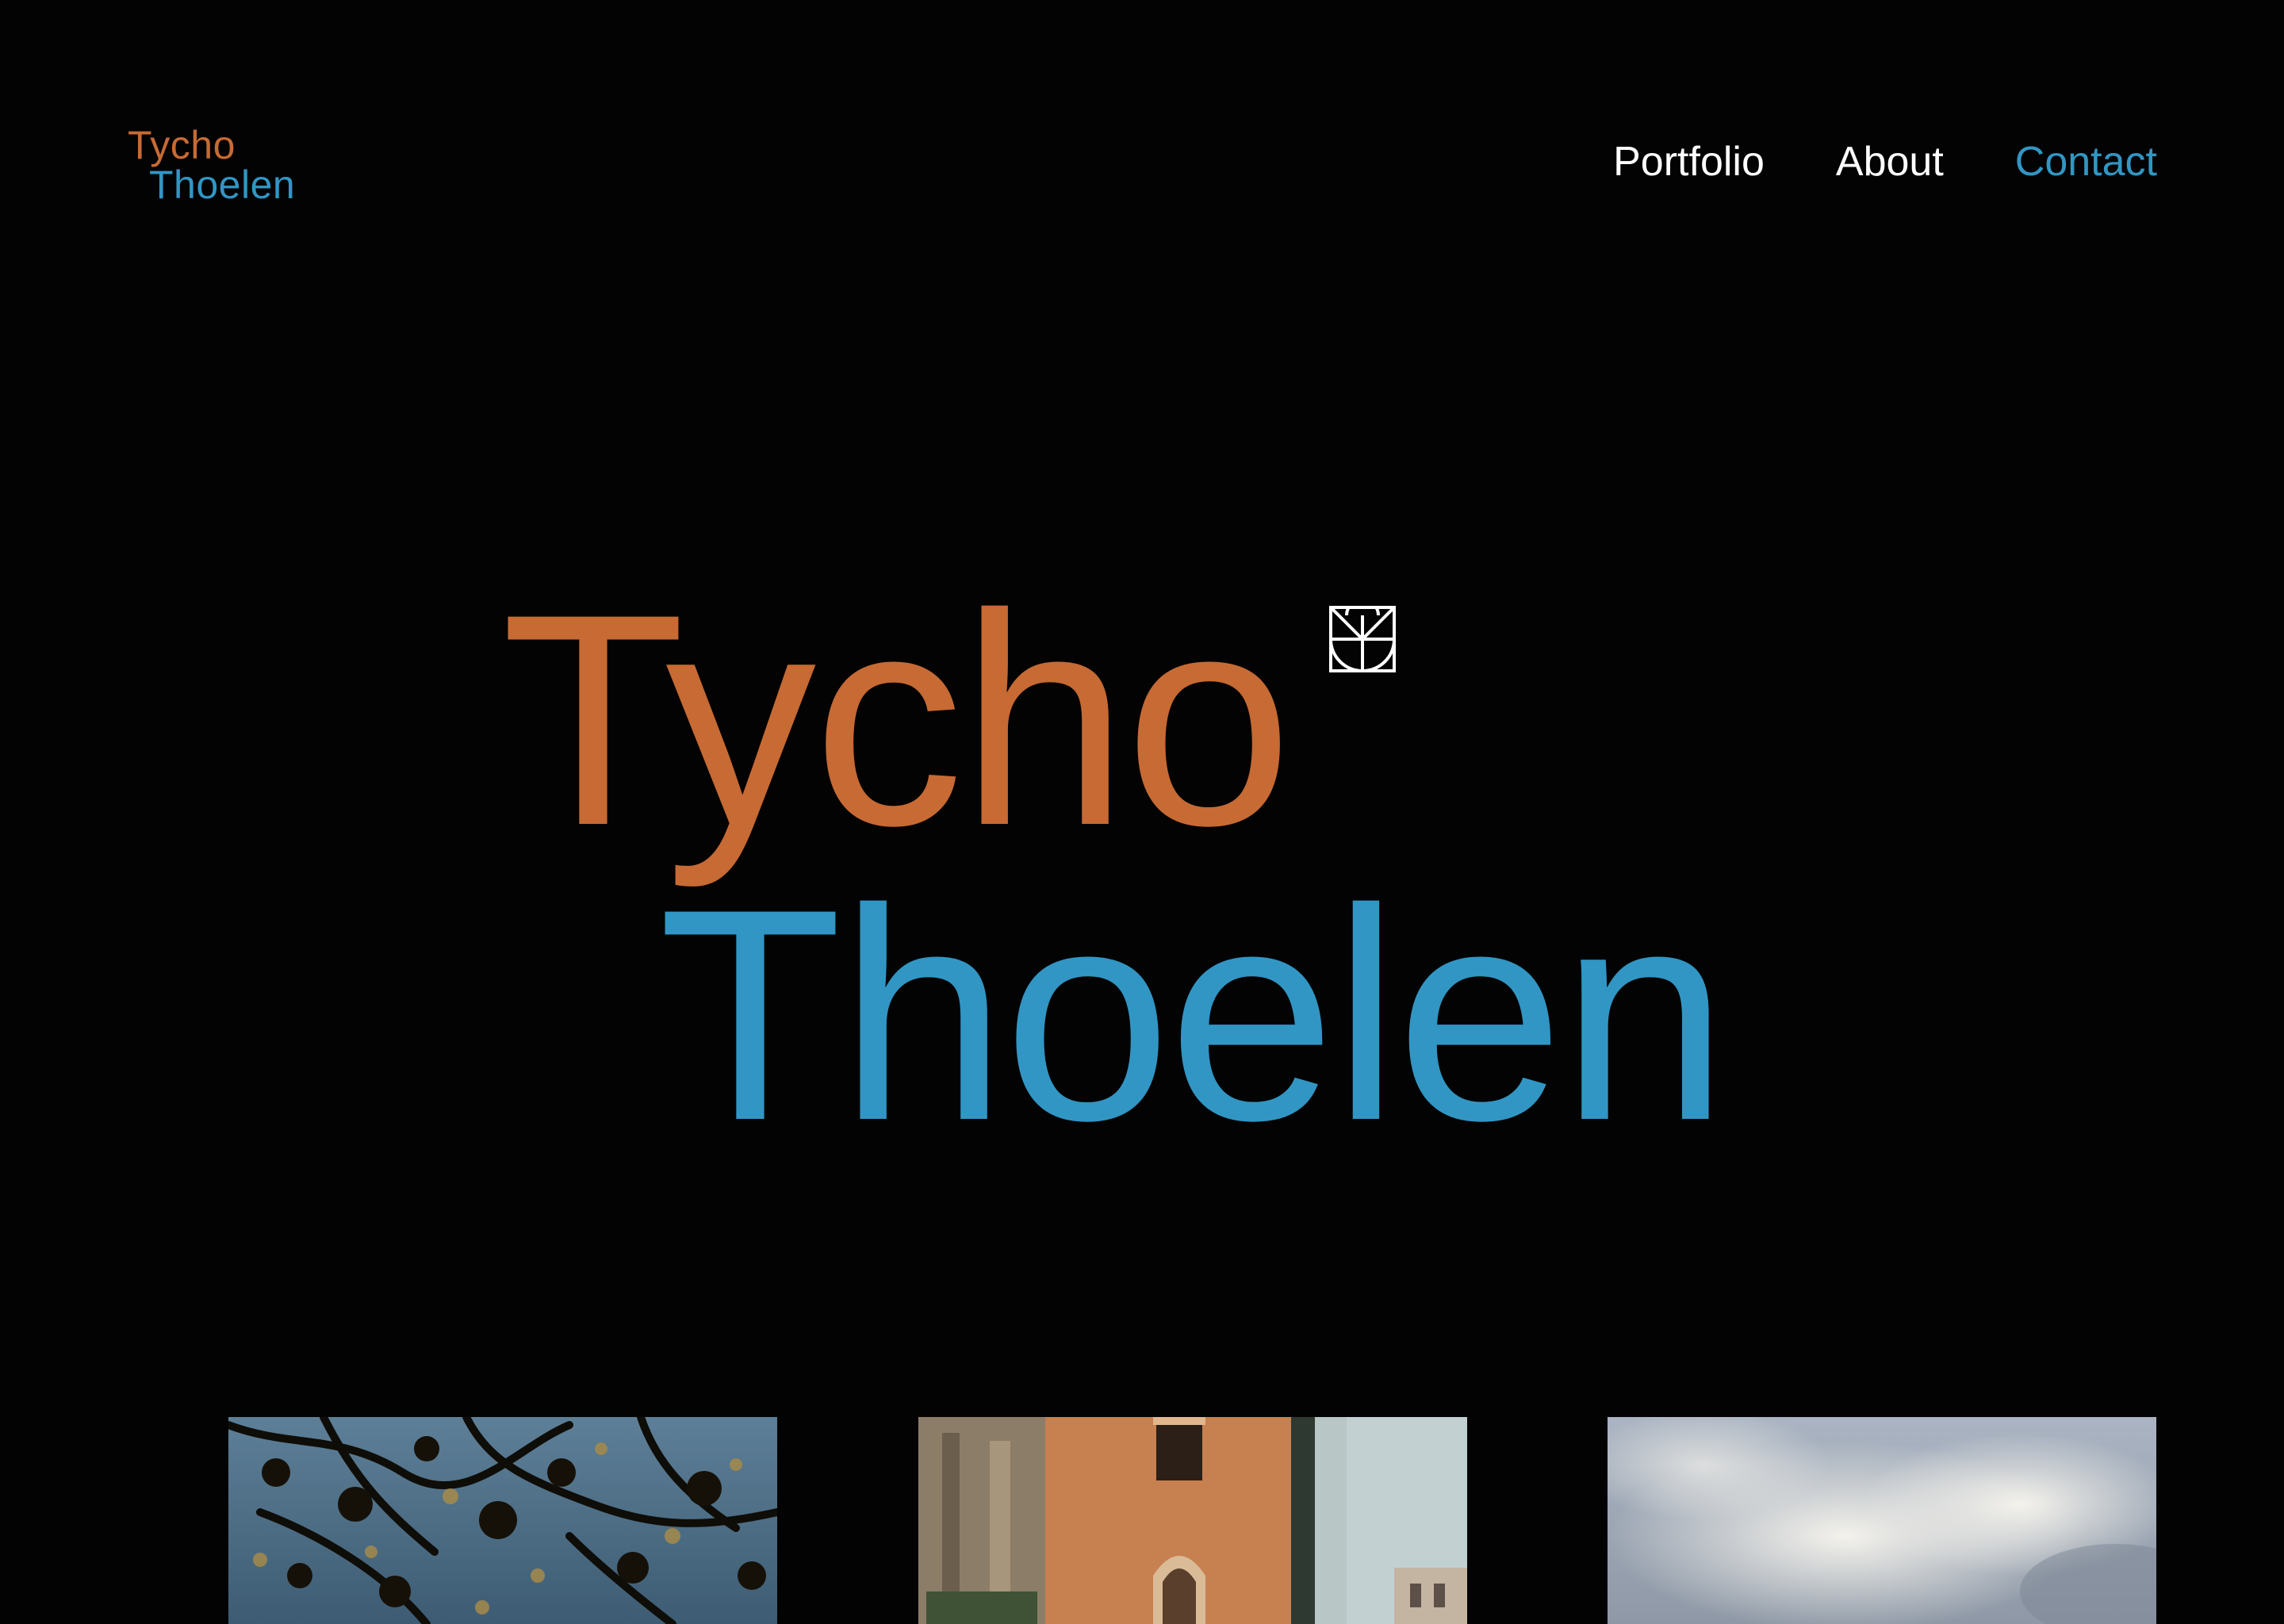 The image size is (2284, 1624). I want to click on gallery-photo-venetian-building, so click(1192, 1520).